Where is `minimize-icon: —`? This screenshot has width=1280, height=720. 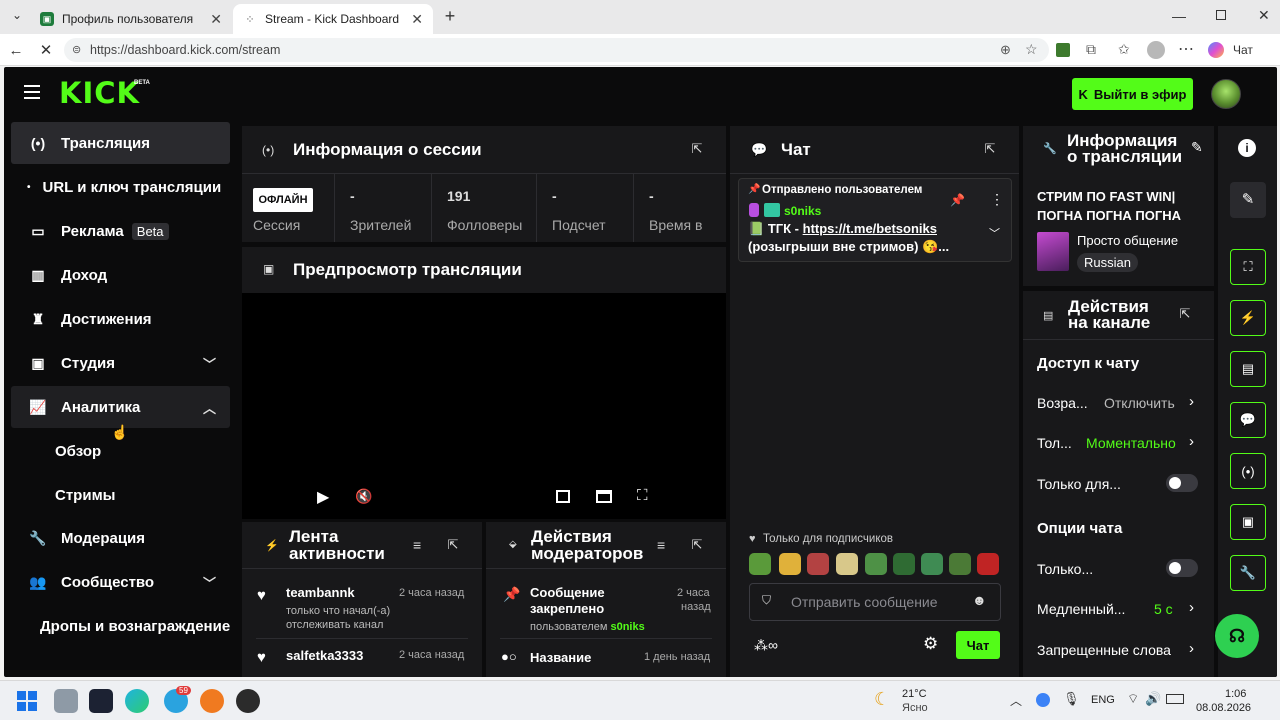 minimize-icon: — is located at coordinates (1179, 16).